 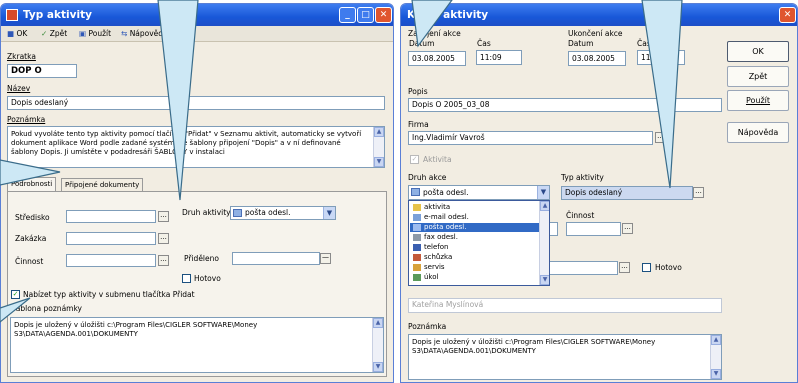 What do you see at coordinates (197, 15) in the screenshot?
I see `window-titlebar: Typ aktivity _ □ ✕` at bounding box center [197, 15].